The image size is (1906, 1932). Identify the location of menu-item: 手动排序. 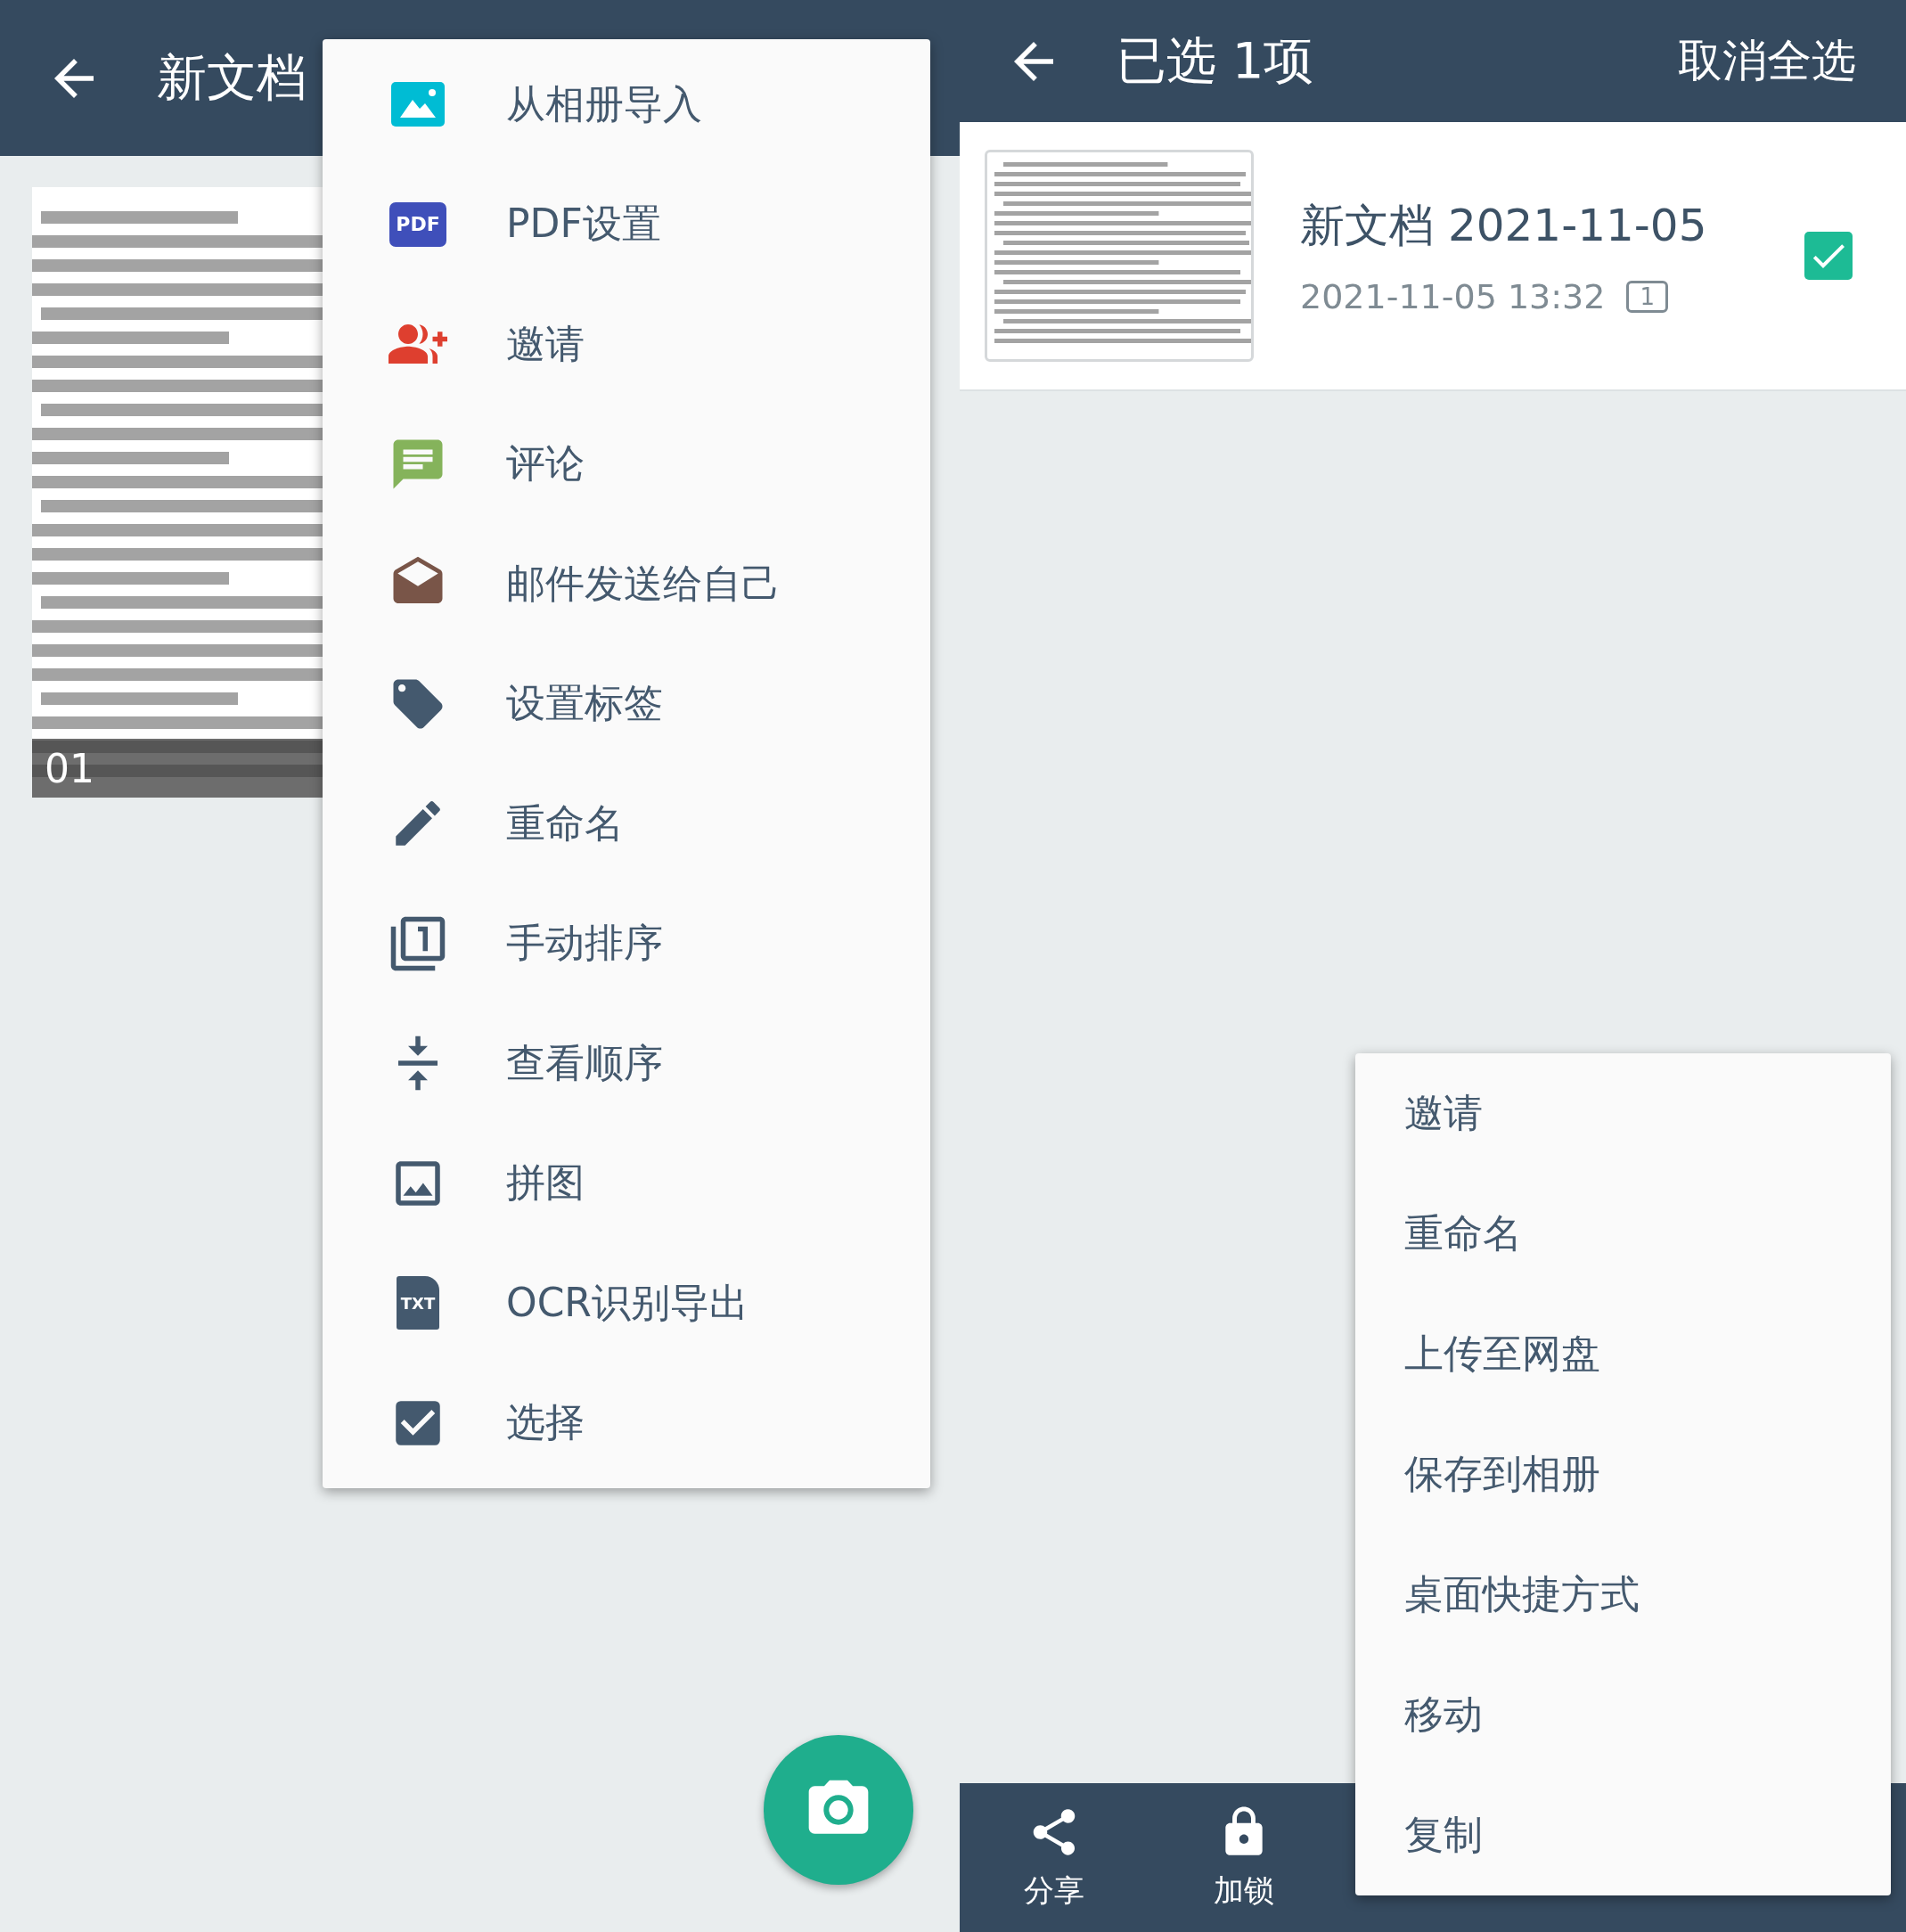
(626, 943).